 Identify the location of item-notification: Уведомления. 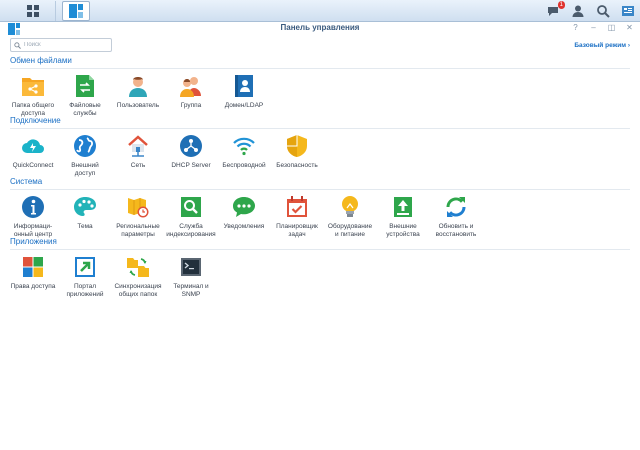
(244, 213).